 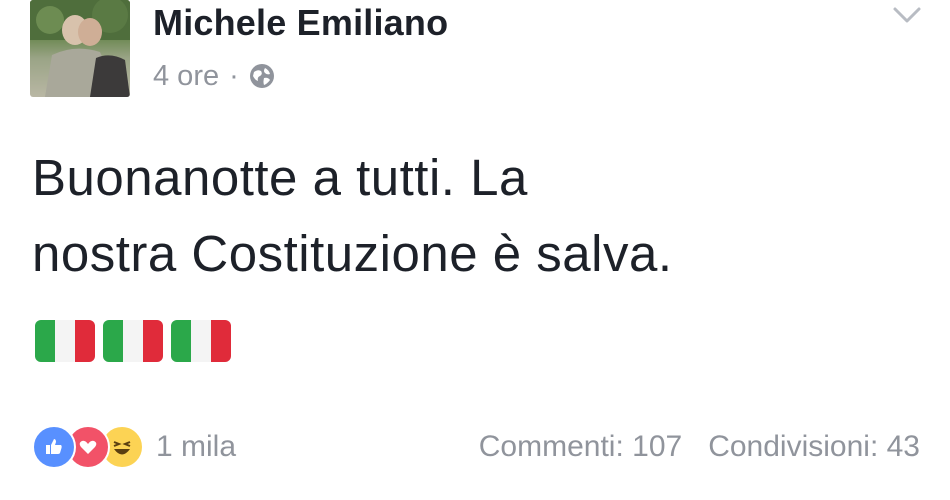 I want to click on author-name: Michele Emiliano, so click(x=300, y=23).